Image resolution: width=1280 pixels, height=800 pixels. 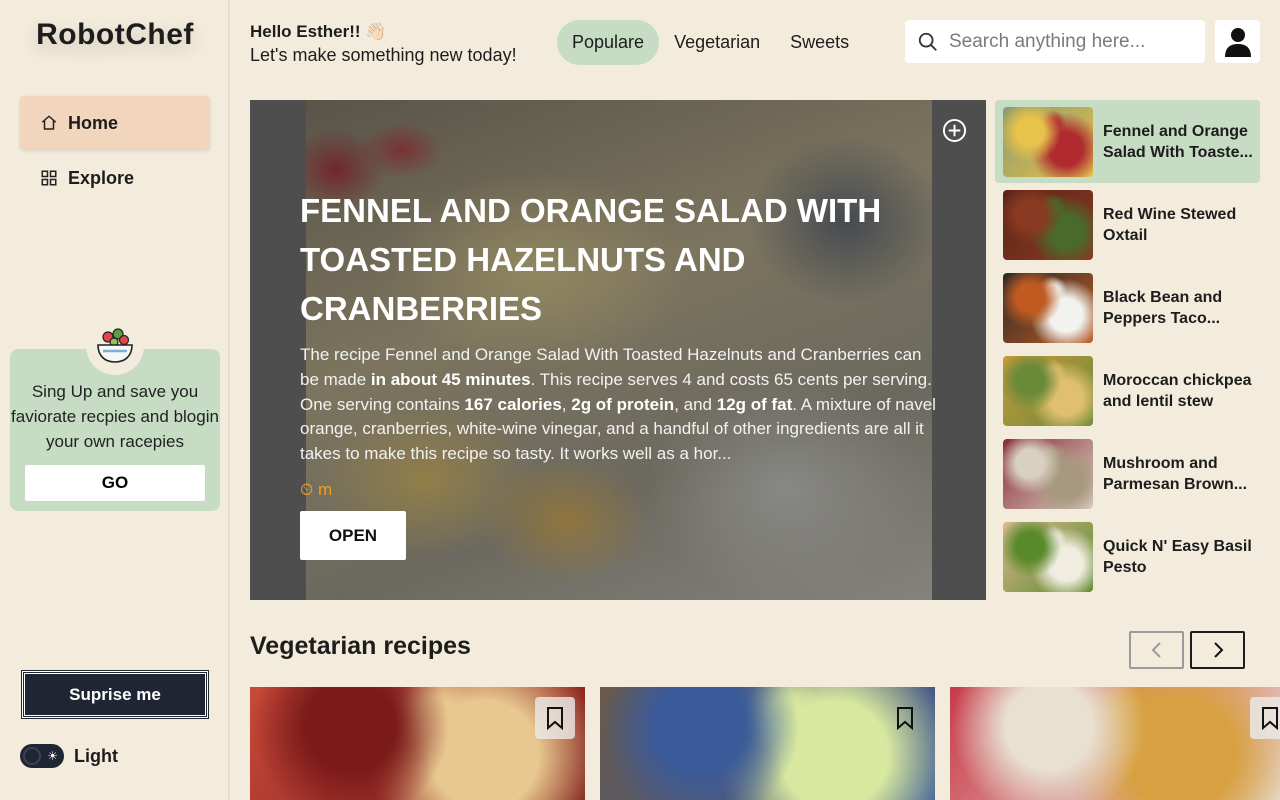 I want to click on salad-bowl-icon, so click(x=115, y=346).